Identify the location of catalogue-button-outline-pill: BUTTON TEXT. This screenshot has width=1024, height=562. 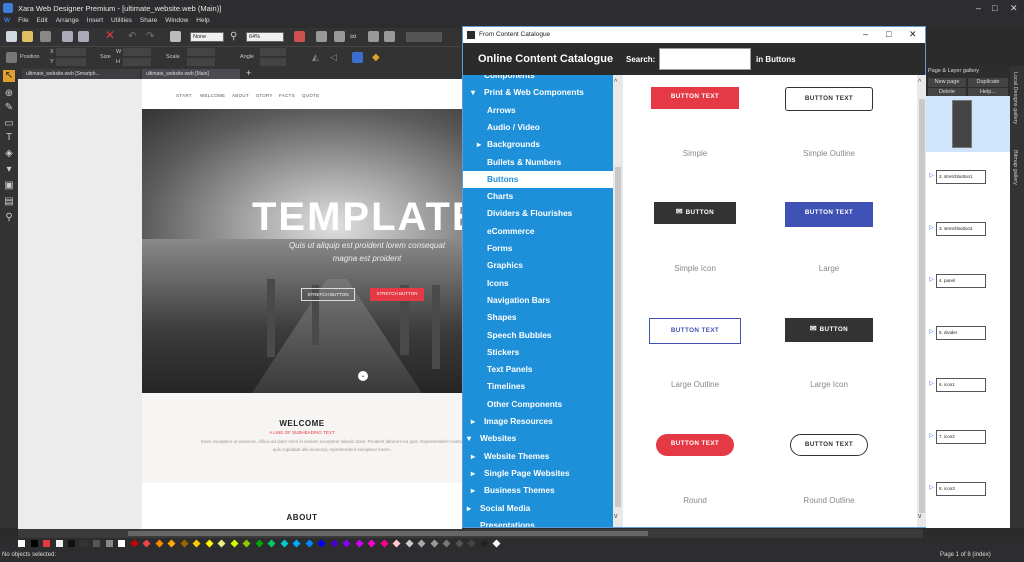
(829, 445).